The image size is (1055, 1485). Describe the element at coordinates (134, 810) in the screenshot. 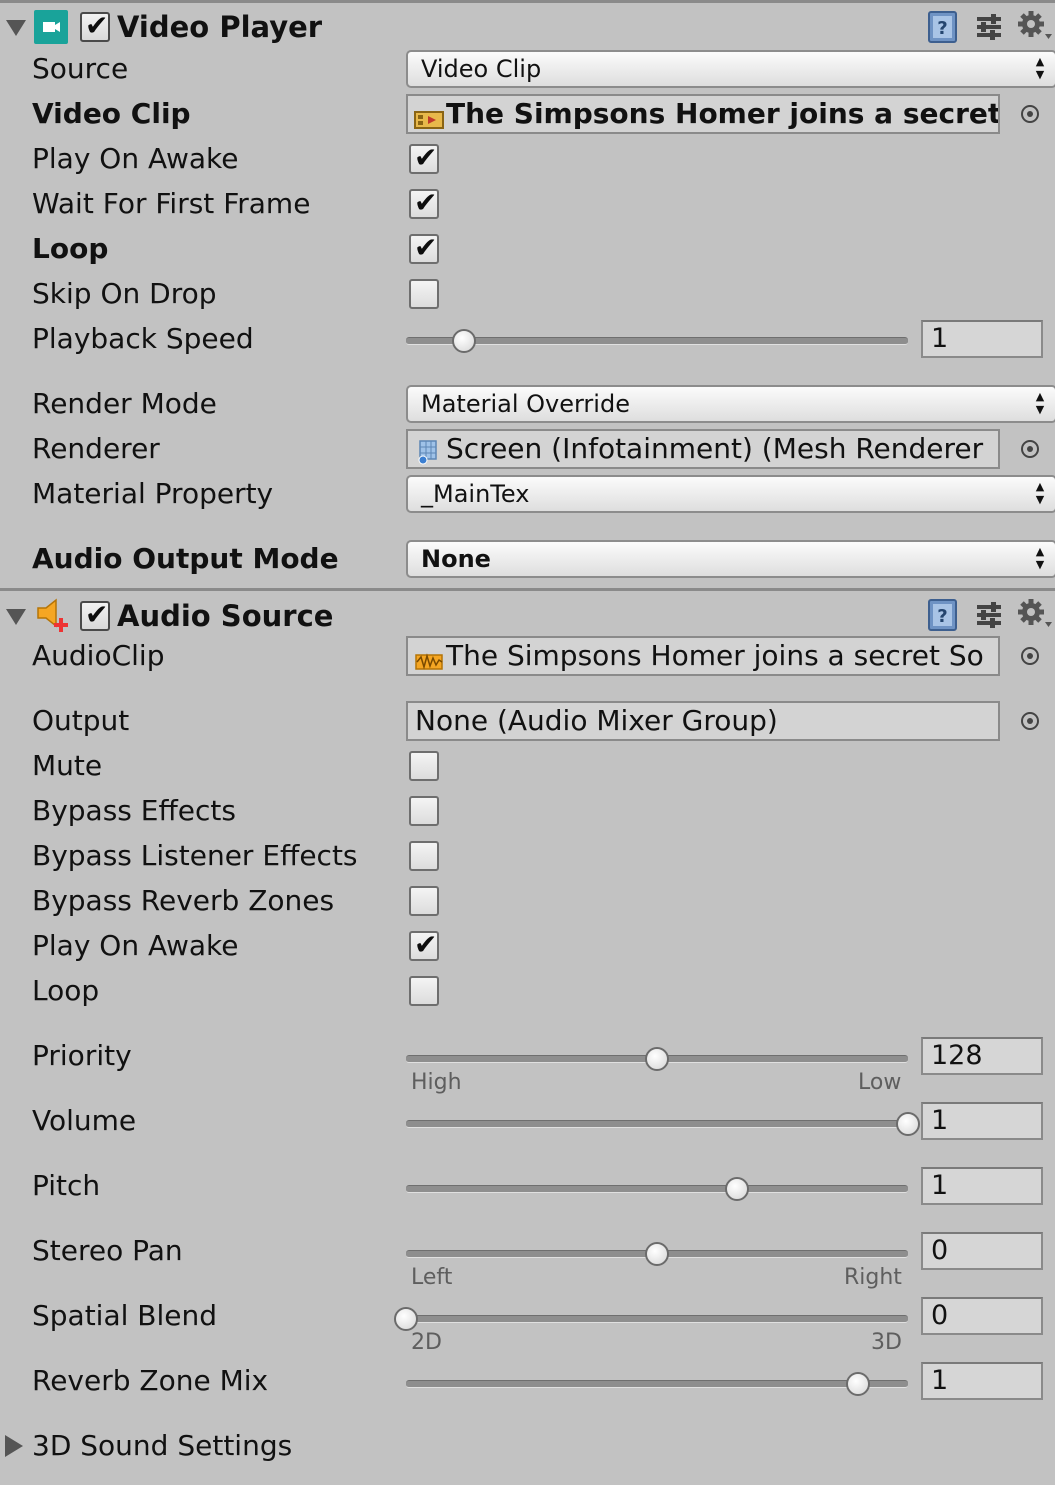

I see `bypass-effects-label: Bypass Effects` at that location.